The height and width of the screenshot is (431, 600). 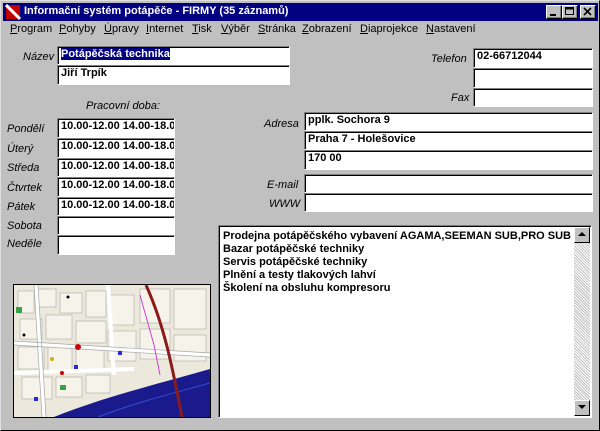 What do you see at coordinates (582, 321) in the screenshot?
I see `vertical-scrollbar` at bounding box center [582, 321].